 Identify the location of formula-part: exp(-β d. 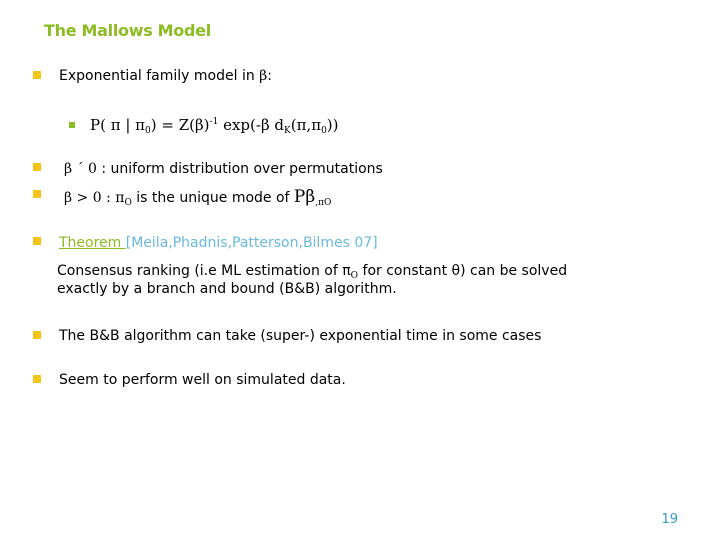
(251, 125).